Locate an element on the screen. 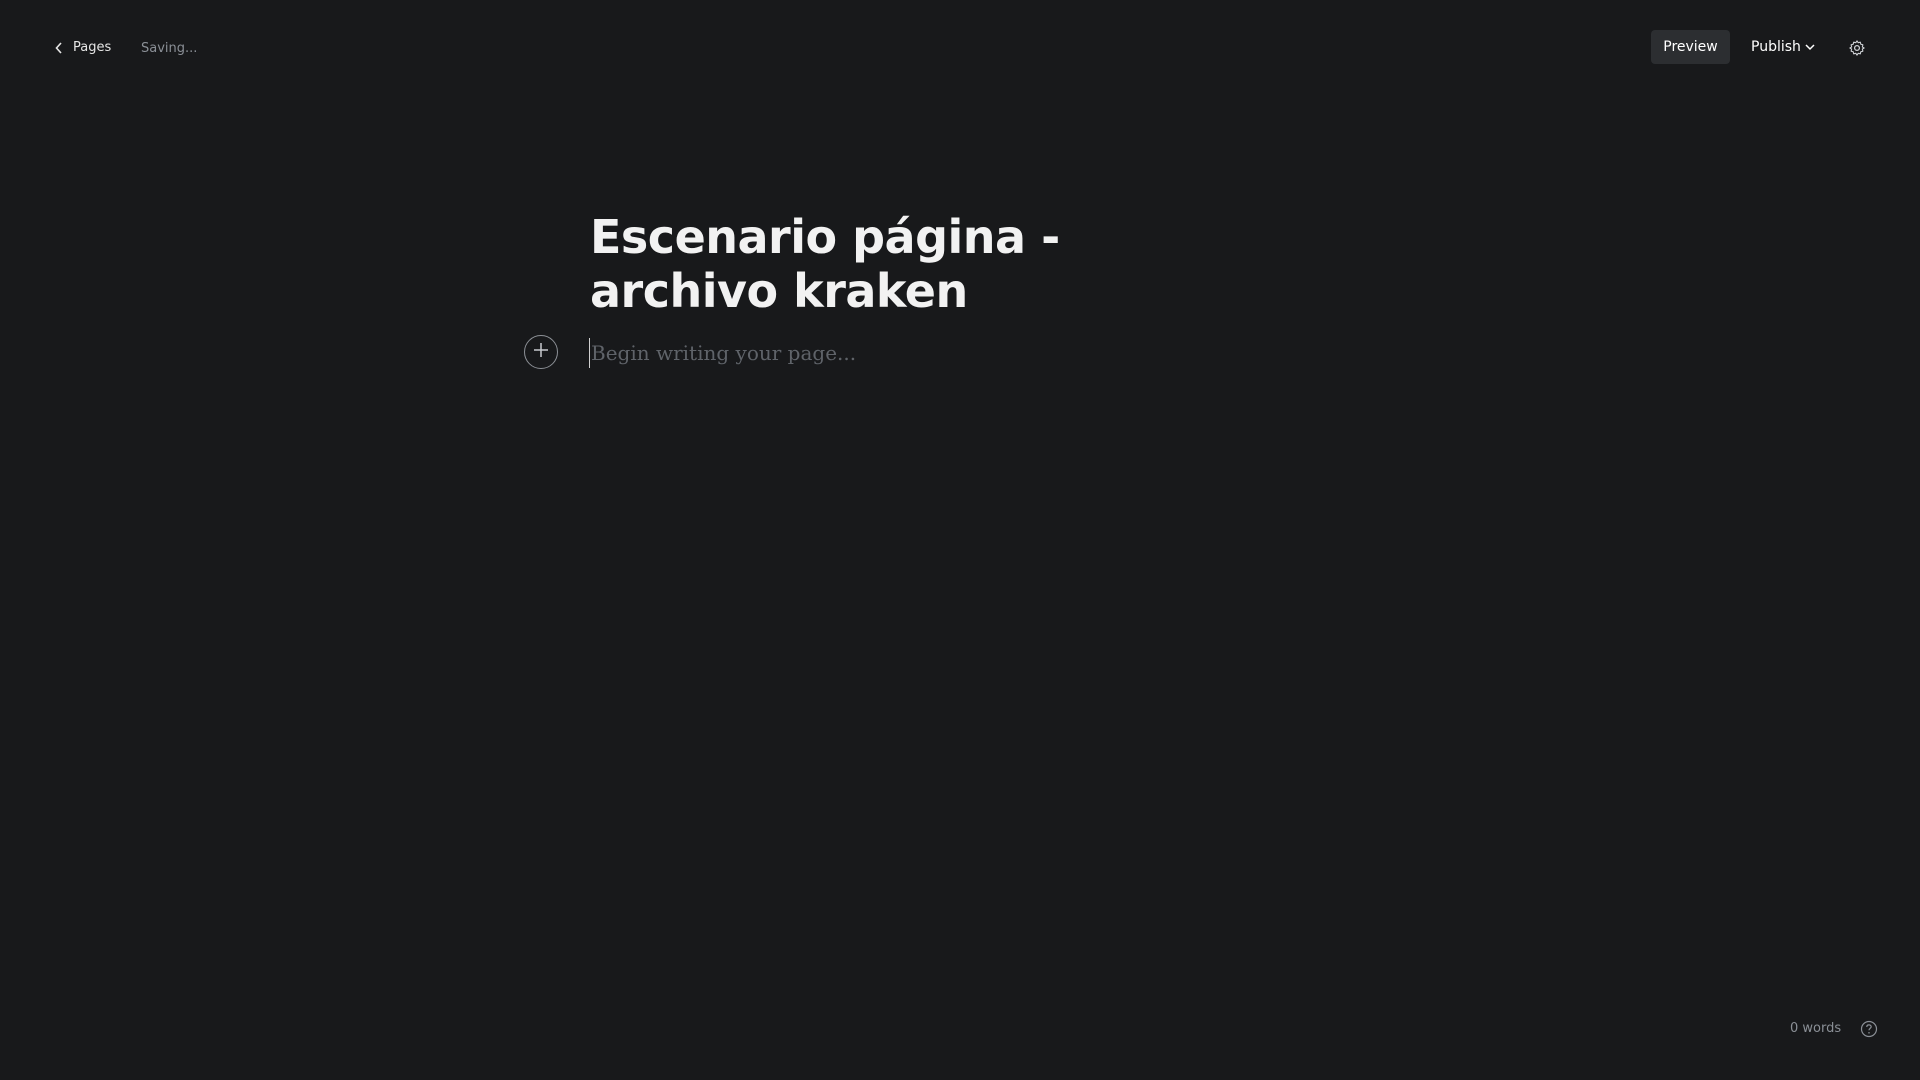 This screenshot has height=1080, width=1920. word-count: 0 words is located at coordinates (1816, 1028).